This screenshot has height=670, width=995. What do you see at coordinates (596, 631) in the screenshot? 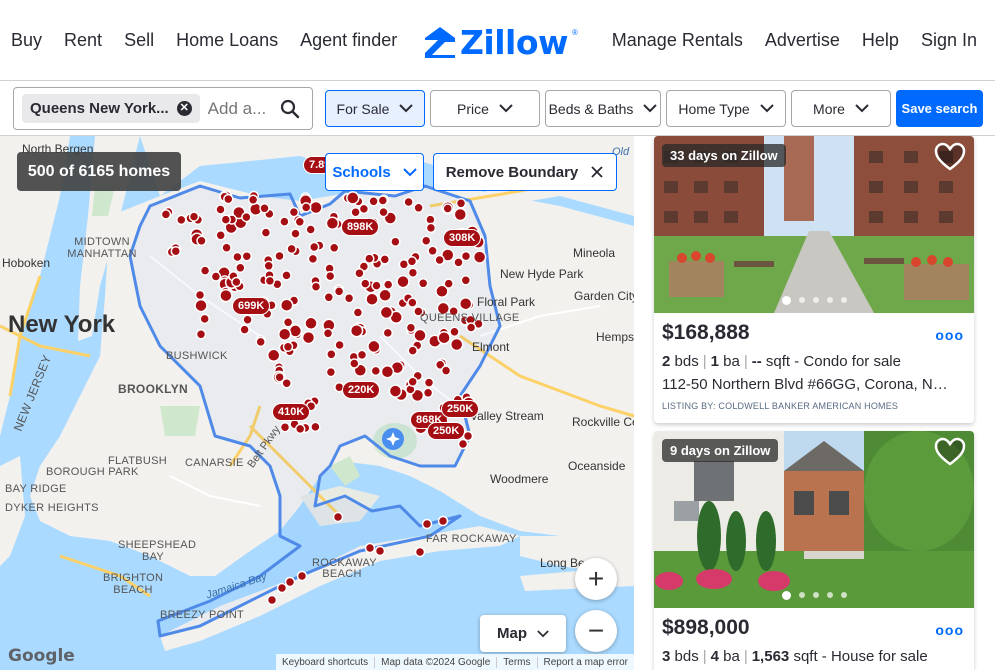
I see `zoom-out-button: −` at bounding box center [596, 631].